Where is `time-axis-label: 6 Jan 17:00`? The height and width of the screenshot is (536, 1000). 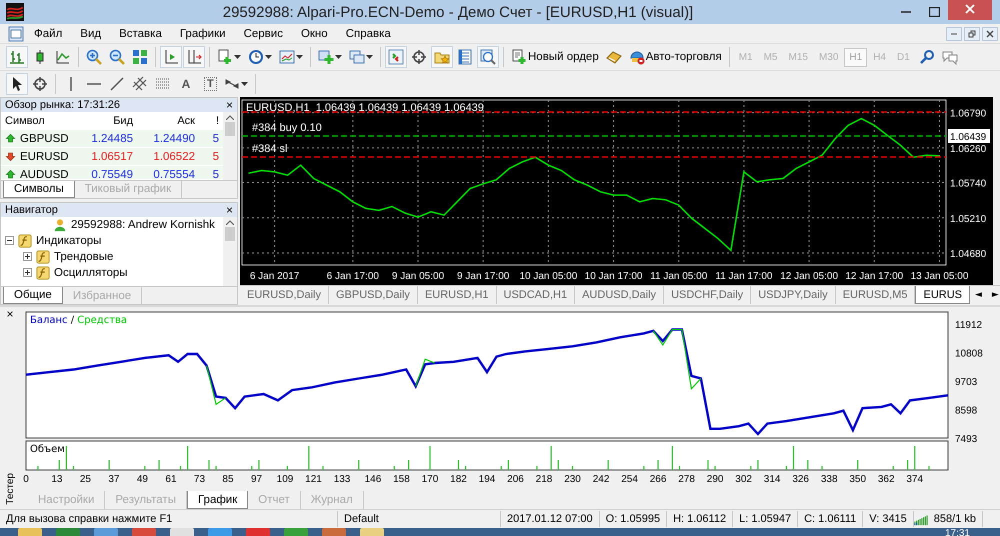
time-axis-label: 6 Jan 17:00 is located at coordinates (352, 276).